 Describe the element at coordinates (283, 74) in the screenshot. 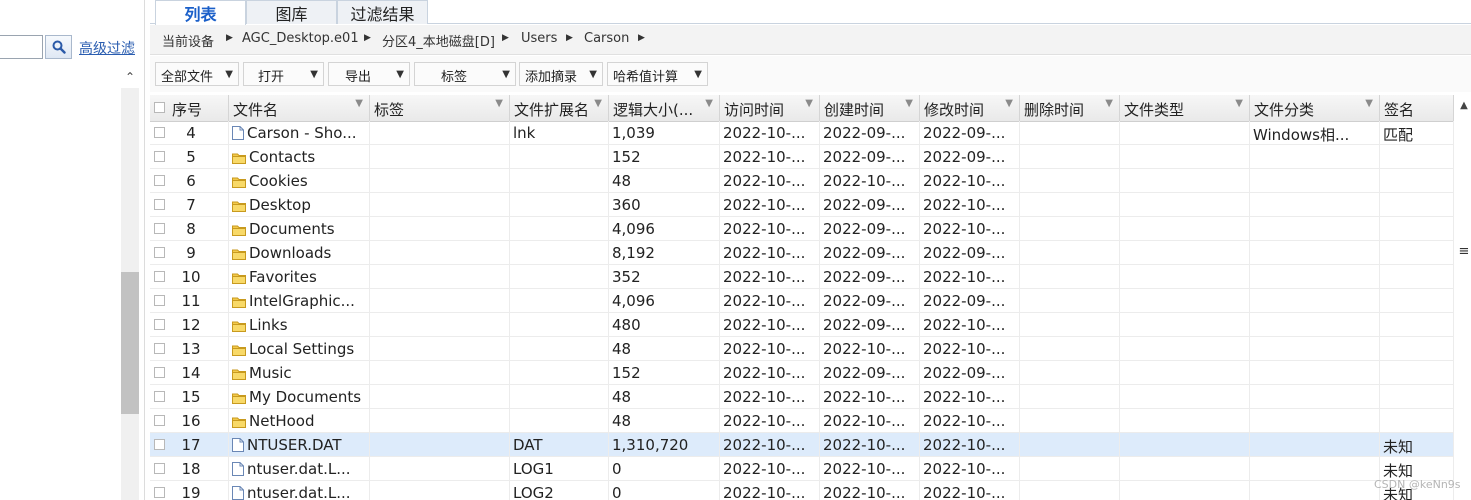

I see `open-button: 打开 ▼` at that location.